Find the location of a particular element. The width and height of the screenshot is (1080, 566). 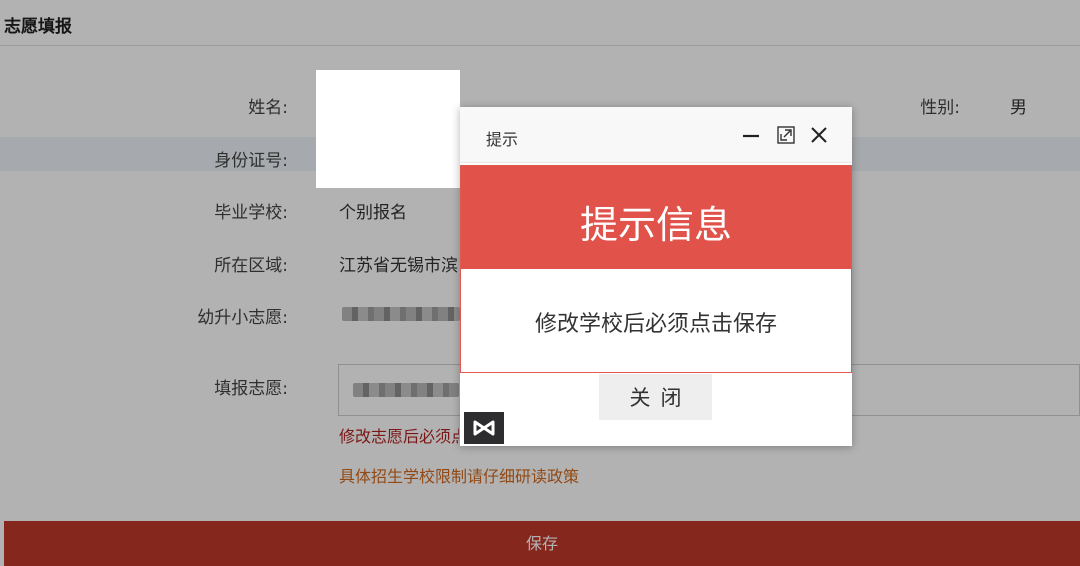

maximize-icon is located at coordinates (786, 135).